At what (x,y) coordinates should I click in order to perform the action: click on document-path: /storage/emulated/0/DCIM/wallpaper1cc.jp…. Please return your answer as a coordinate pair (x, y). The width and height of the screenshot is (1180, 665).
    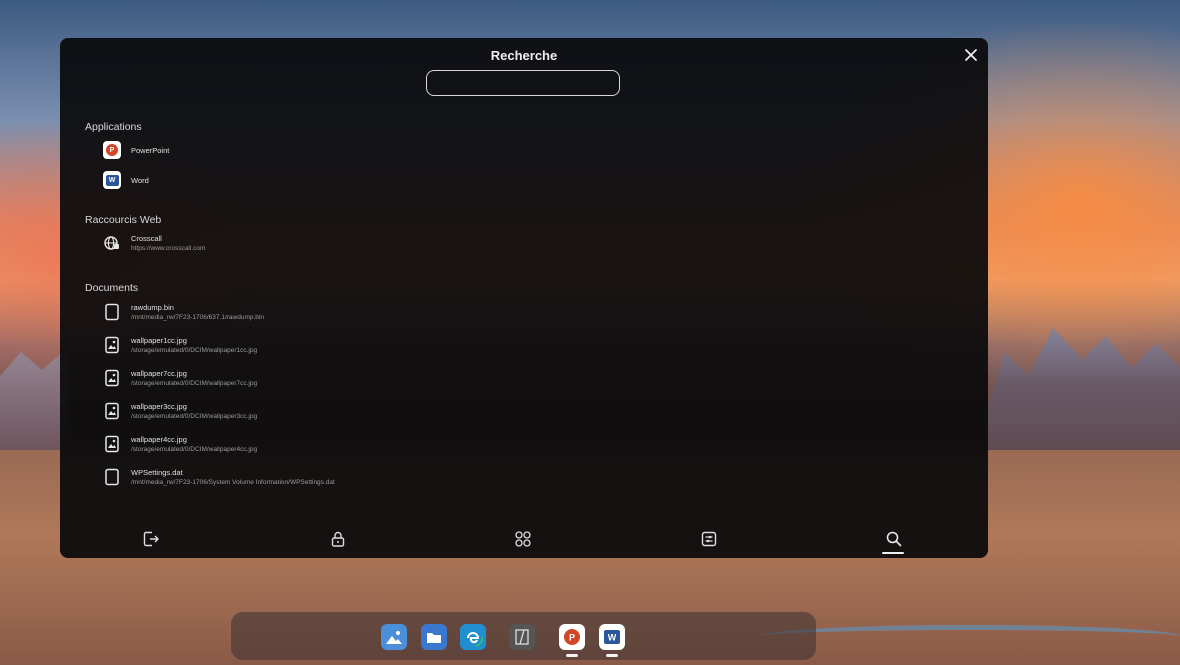
    Looking at the image, I should click on (194, 350).